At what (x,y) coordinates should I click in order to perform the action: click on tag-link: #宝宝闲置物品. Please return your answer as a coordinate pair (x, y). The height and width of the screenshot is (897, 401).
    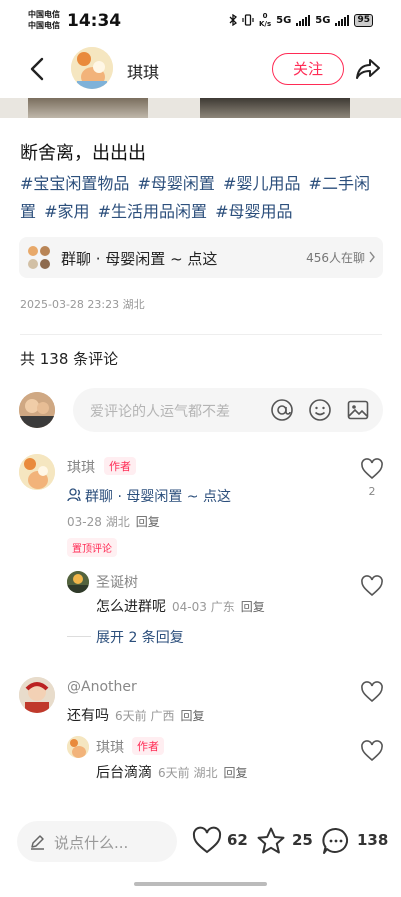
    Looking at the image, I should click on (74, 183).